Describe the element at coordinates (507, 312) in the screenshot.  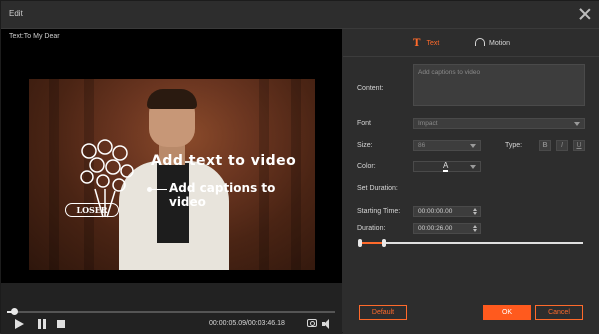
I see `ok-button: OK` at that location.